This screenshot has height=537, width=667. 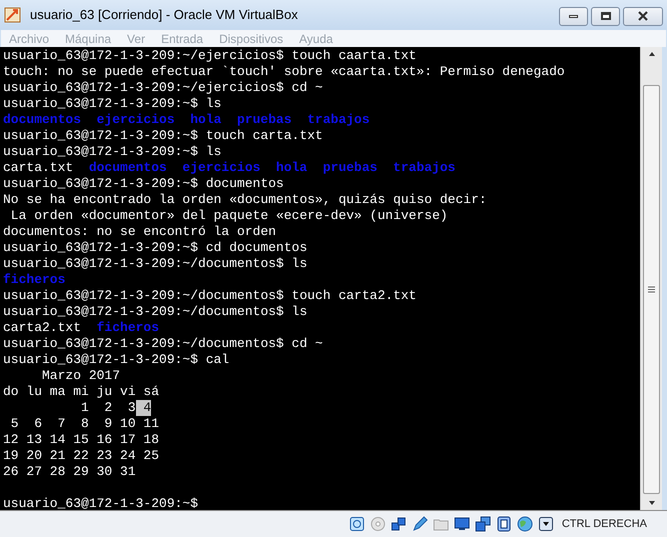 What do you see at coordinates (42, 328) in the screenshot?
I see `terminal-text: carta2.txt` at bounding box center [42, 328].